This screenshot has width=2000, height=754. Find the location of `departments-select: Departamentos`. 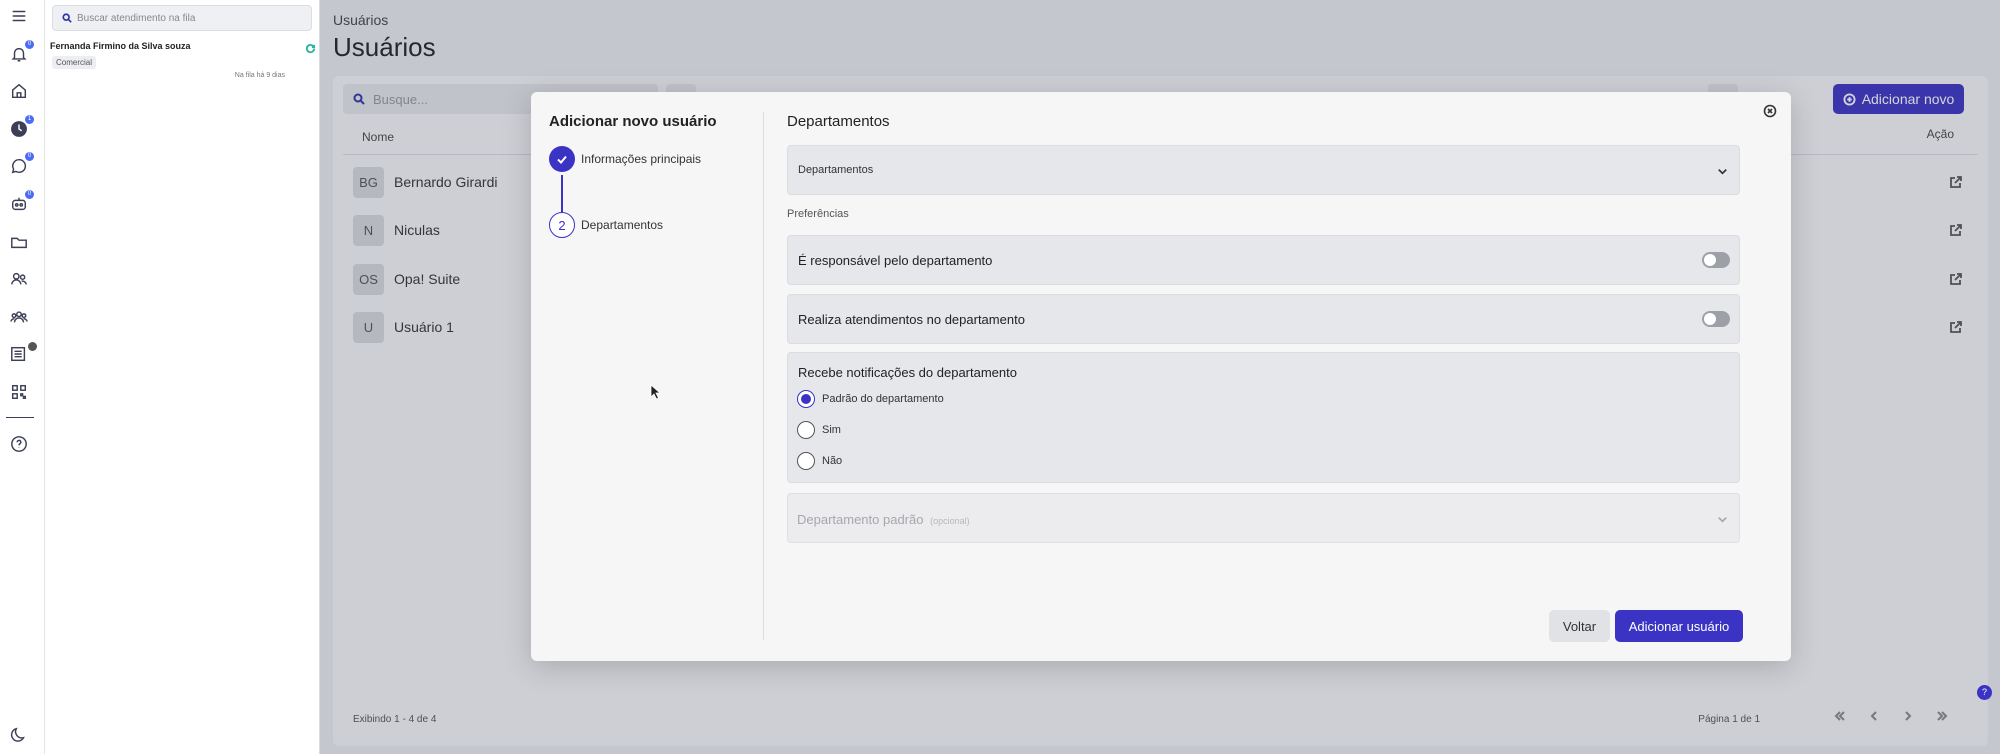

departments-select: Departamentos is located at coordinates (1263, 170).